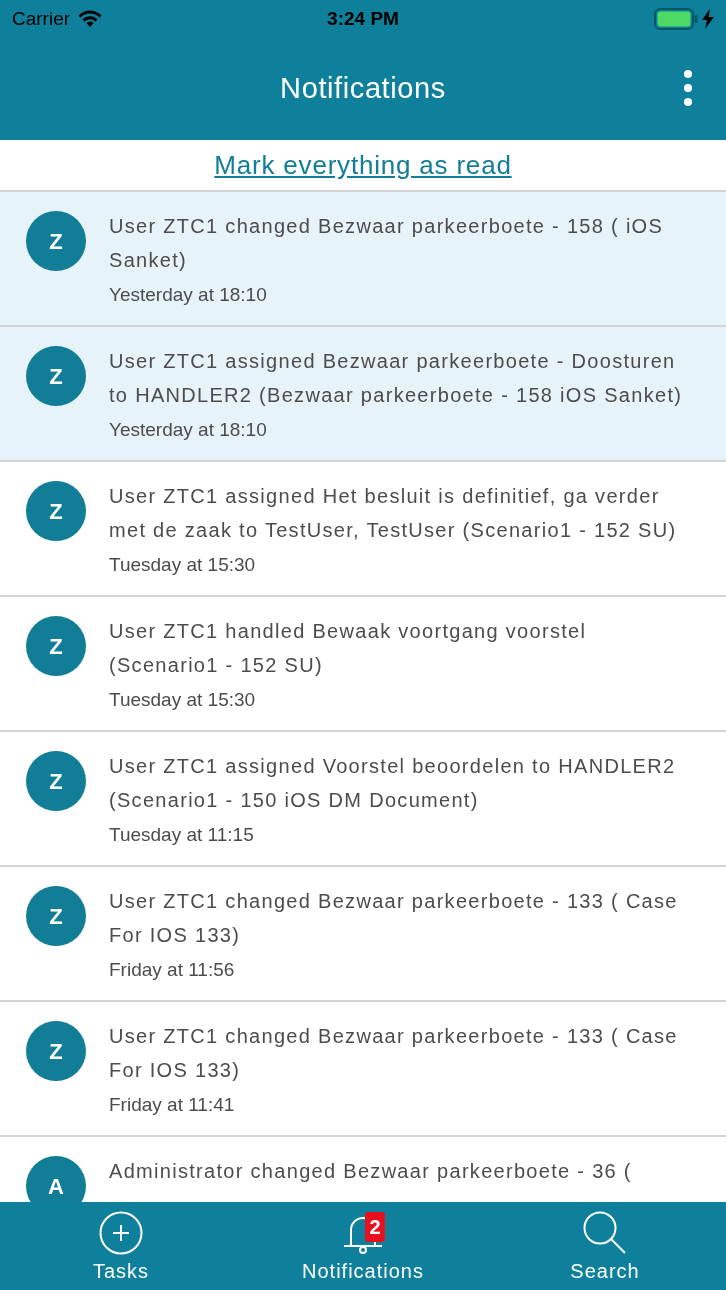 This screenshot has height=1290, width=726. What do you see at coordinates (688, 88) in the screenshot?
I see `more-vertical-icon` at bounding box center [688, 88].